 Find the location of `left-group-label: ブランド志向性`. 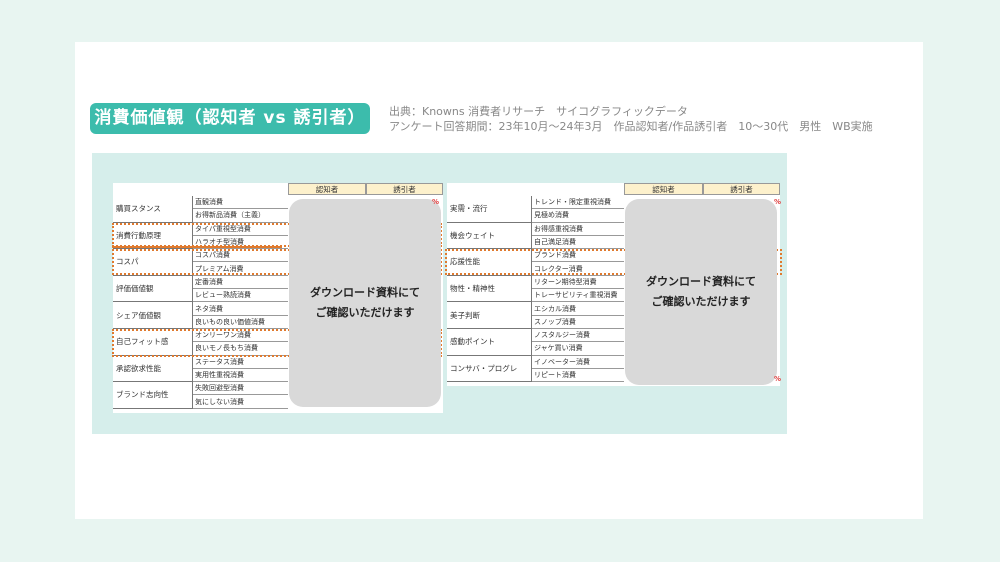

left-group-label: ブランド志向性 is located at coordinates (153, 395).